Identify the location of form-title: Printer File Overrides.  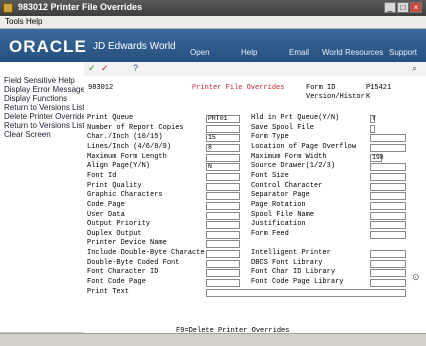
(238, 88).